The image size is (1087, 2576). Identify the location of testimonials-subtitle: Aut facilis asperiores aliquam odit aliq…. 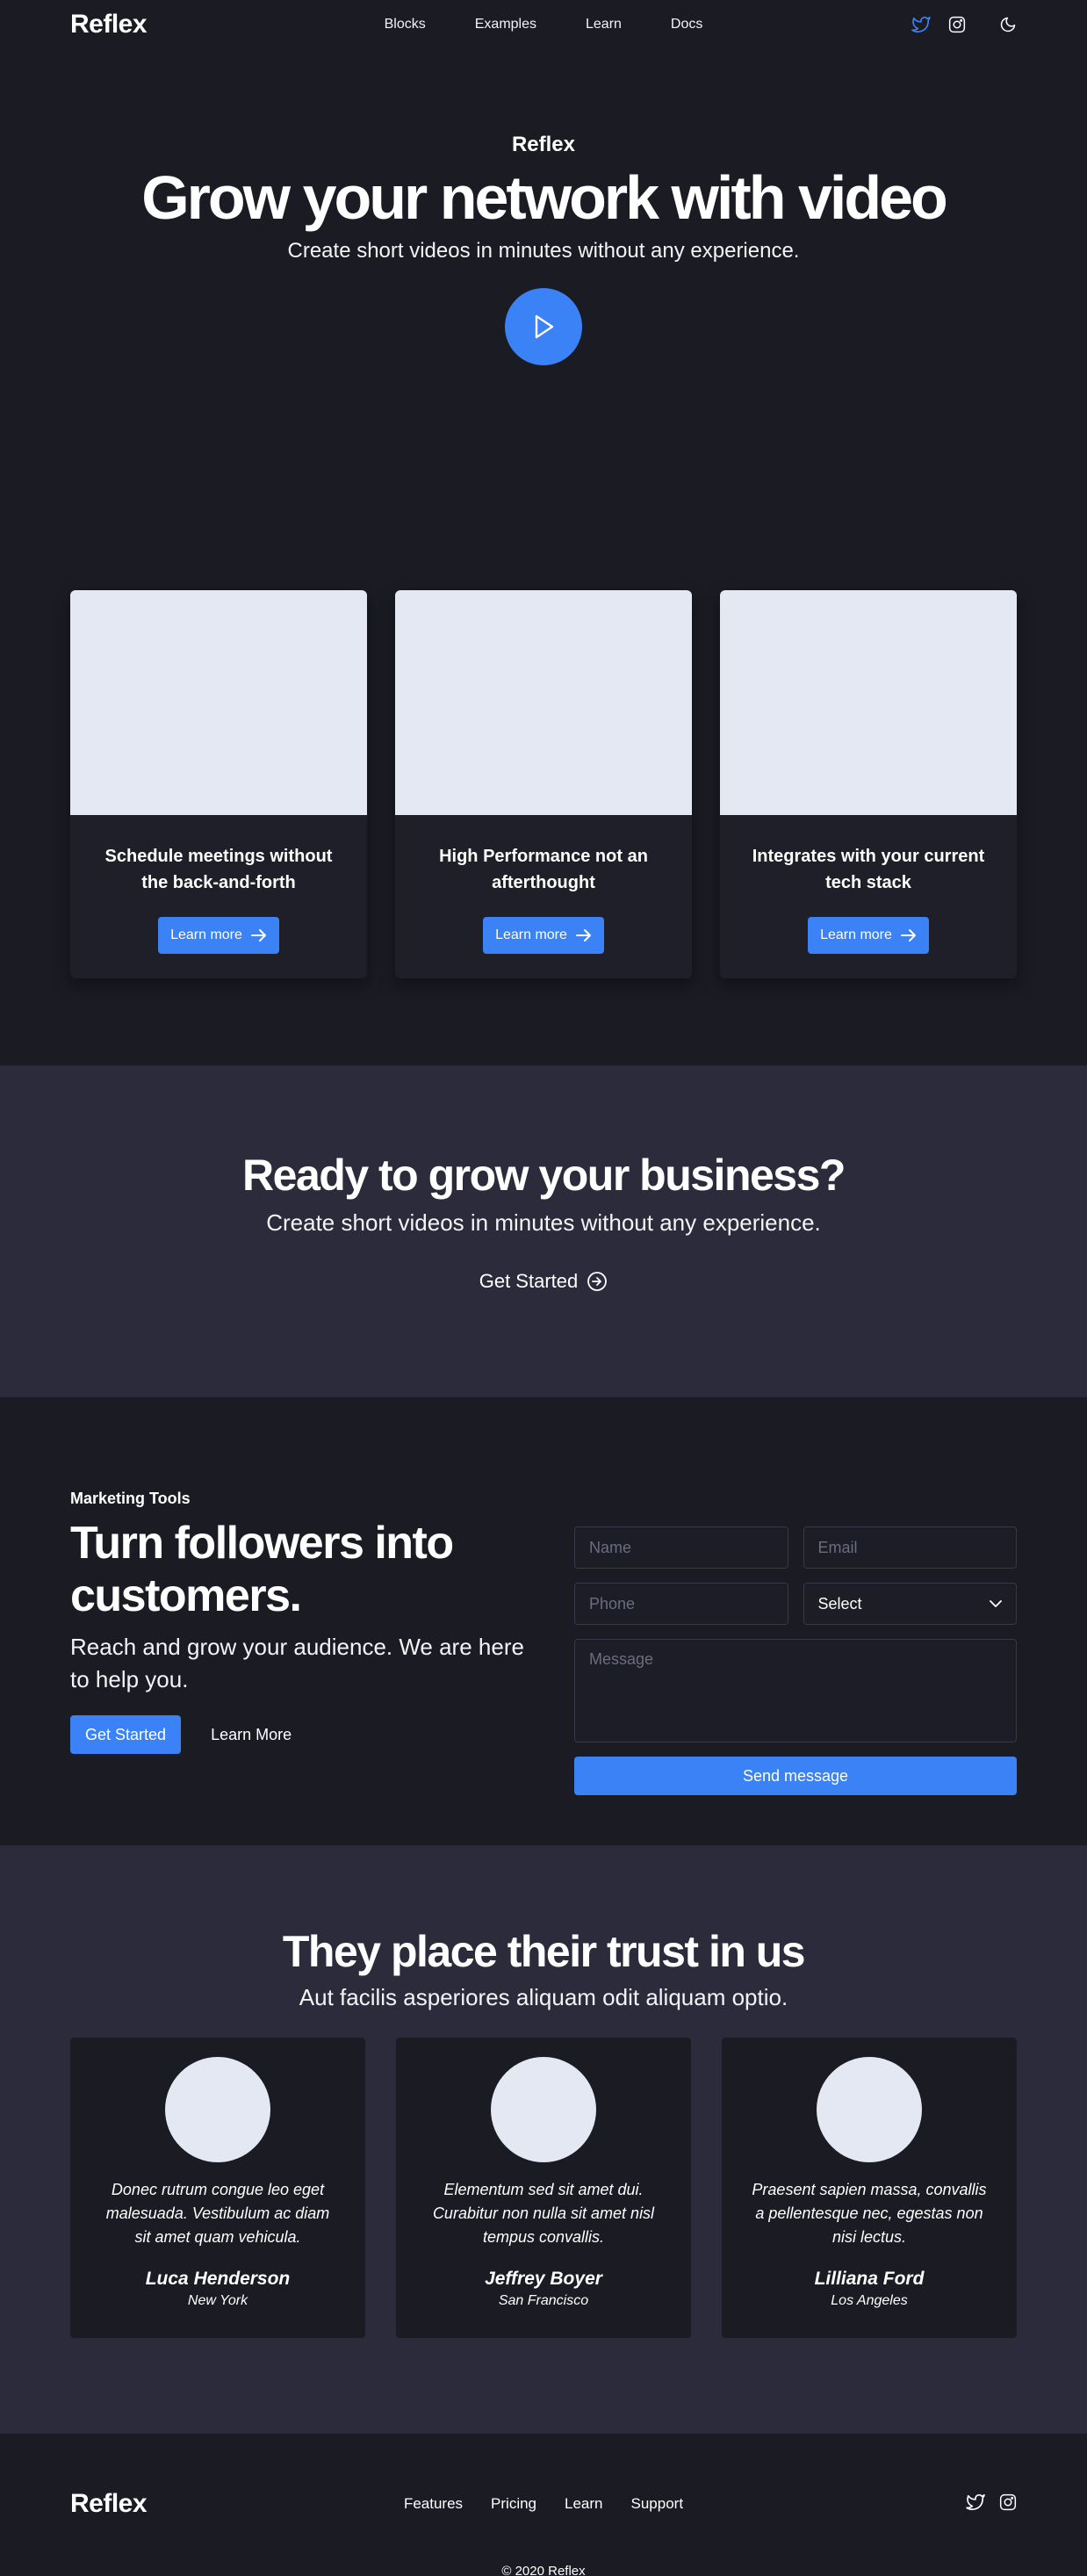
(543, 1997).